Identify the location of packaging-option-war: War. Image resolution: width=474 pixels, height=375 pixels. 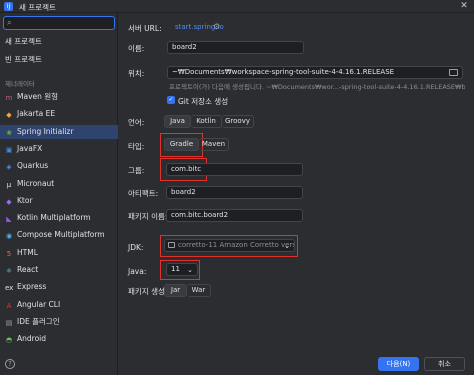
(199, 290).